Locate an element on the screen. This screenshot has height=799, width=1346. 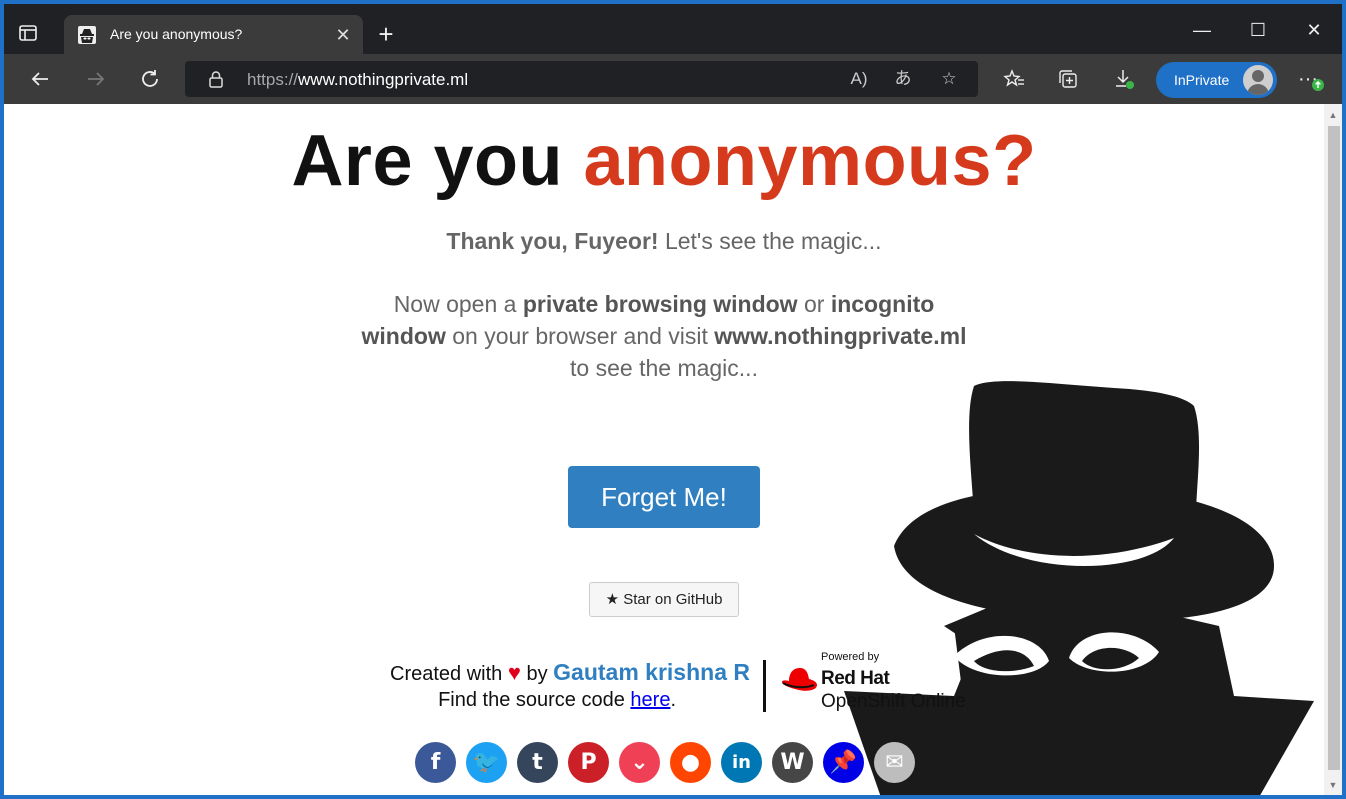
url-scheme: https:// is located at coordinates (273, 79).